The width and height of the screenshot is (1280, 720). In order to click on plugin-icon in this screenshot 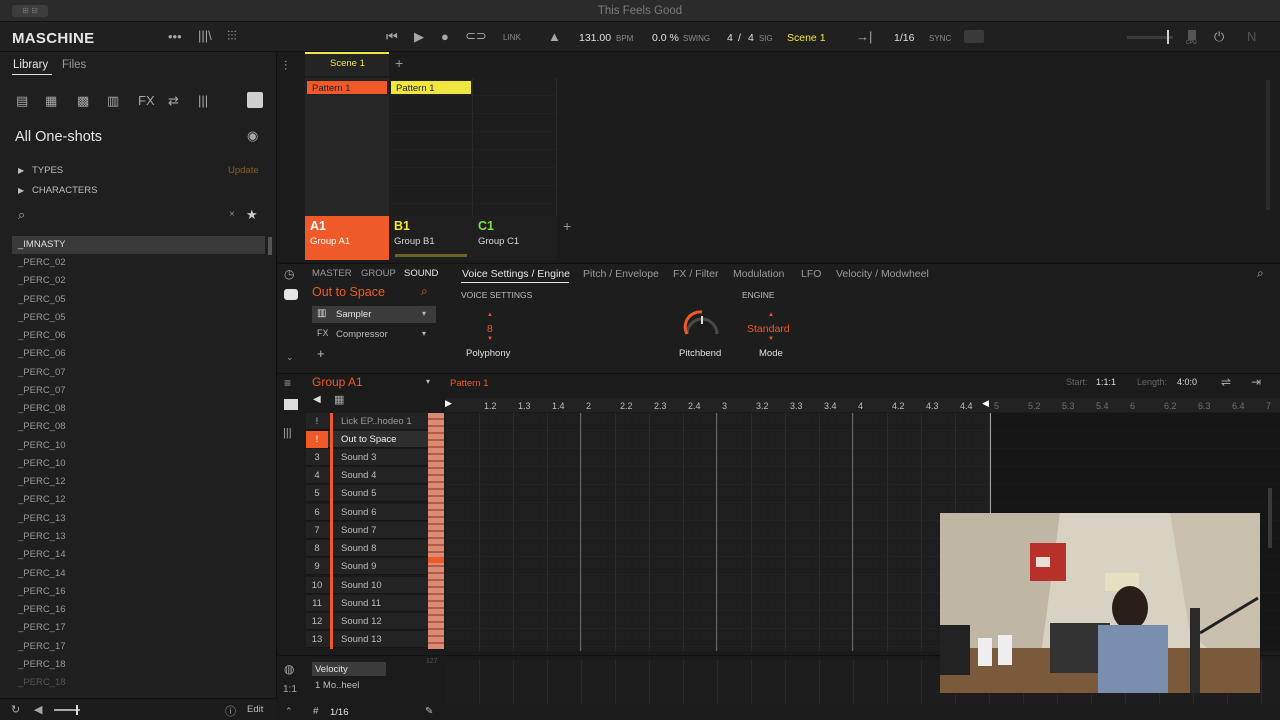, I will do `click(291, 294)`.